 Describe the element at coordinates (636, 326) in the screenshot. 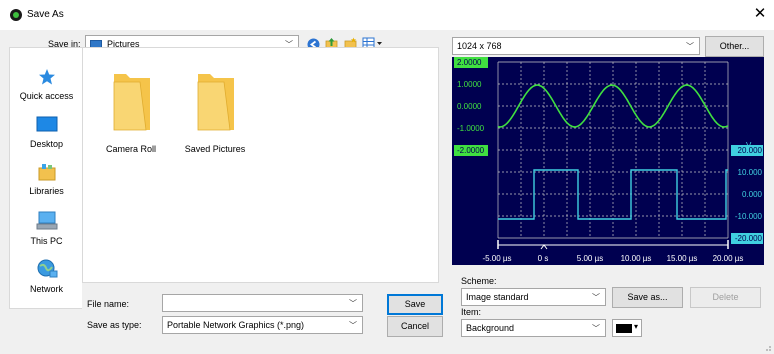

I see `chevron-down-icon: ▾` at that location.